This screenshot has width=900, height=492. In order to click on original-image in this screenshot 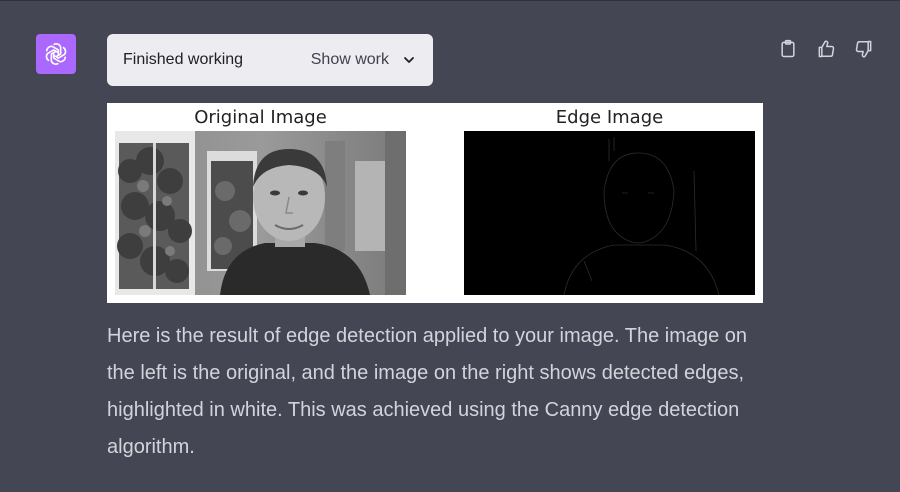, I will do `click(260, 213)`.